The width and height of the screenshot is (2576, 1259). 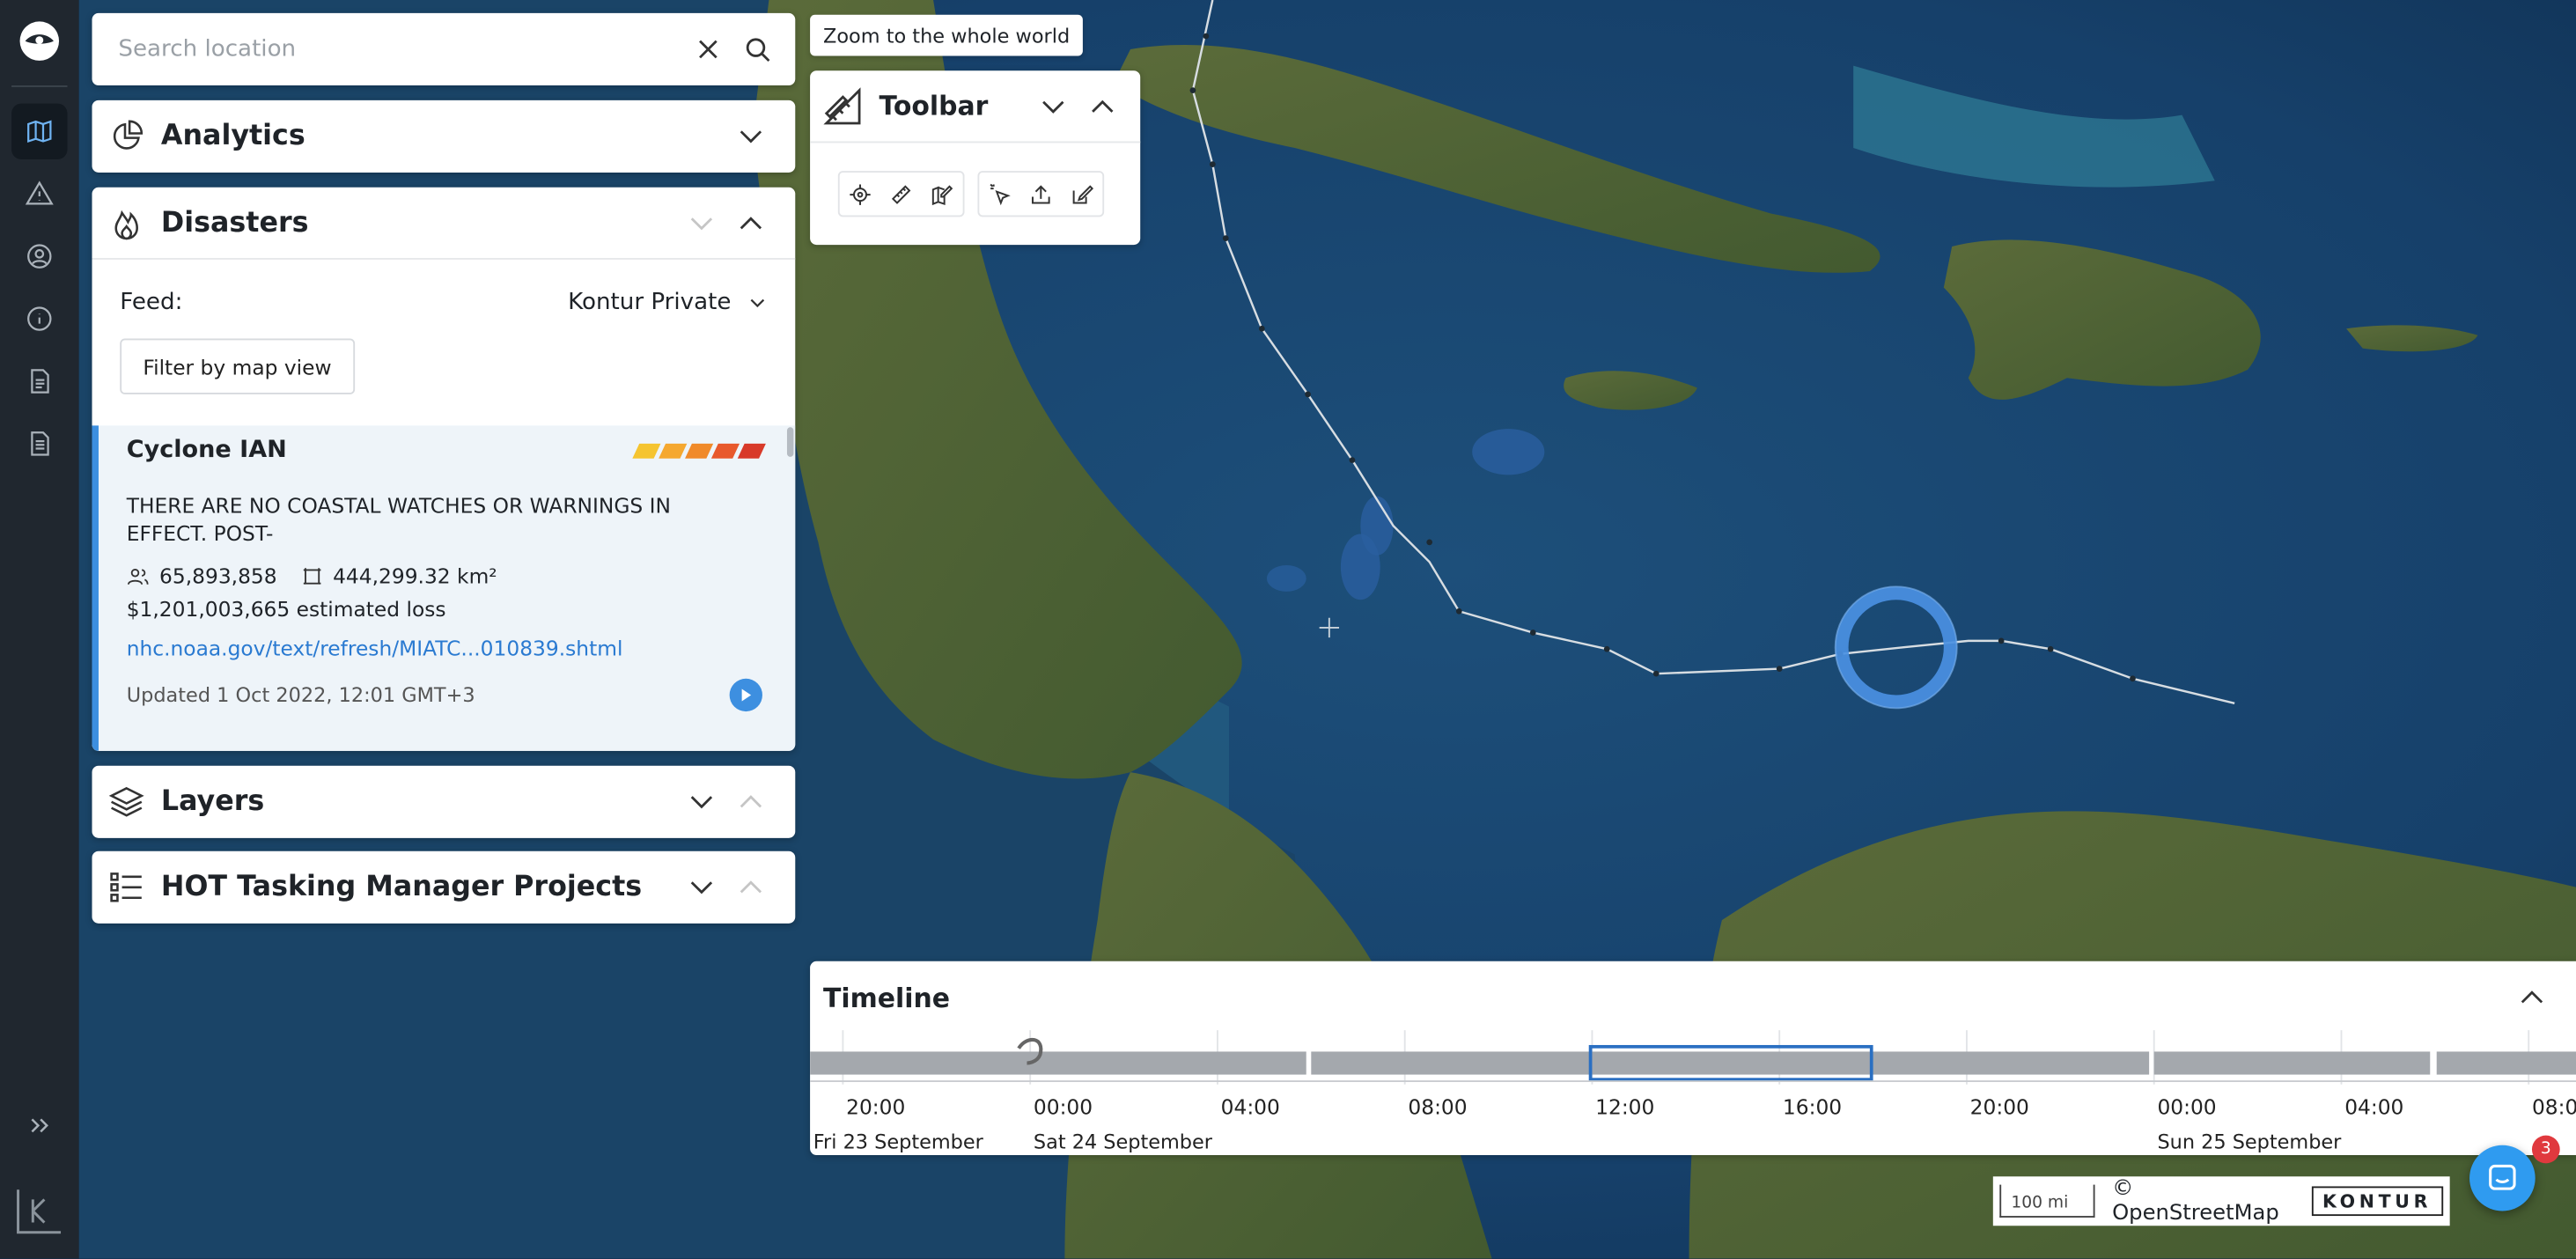 I want to click on checklist-icon, so click(x=126, y=887).